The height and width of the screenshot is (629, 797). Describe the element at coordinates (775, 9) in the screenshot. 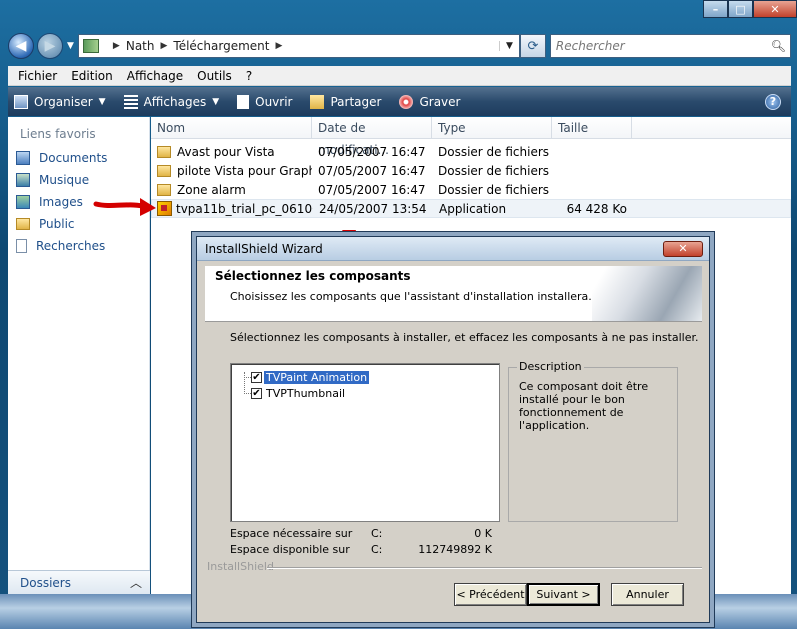

I see `close-button: ✕` at that location.